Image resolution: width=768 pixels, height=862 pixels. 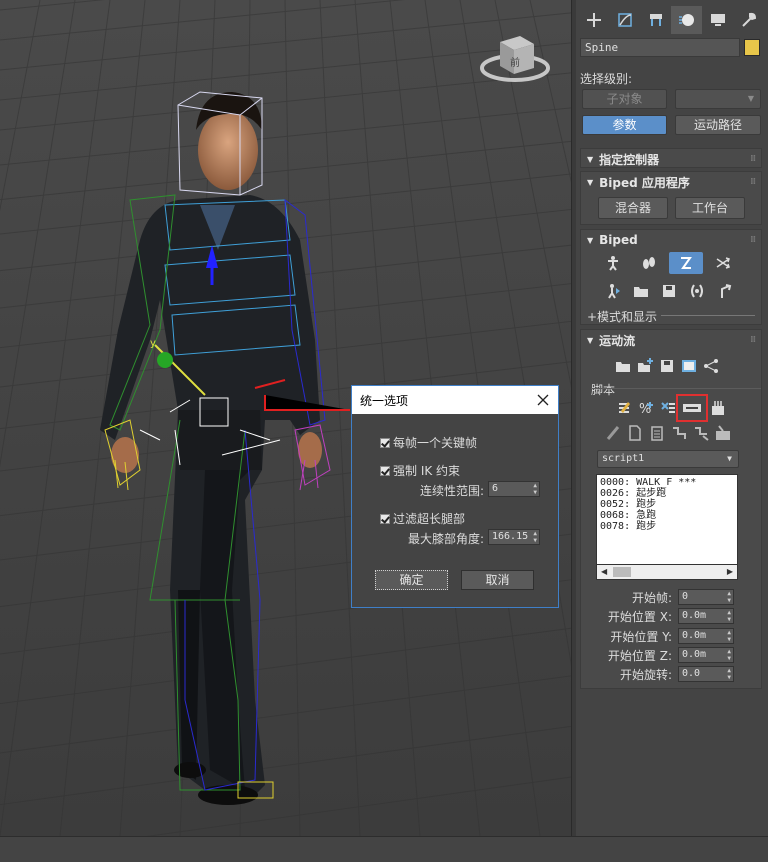 I want to click on footstep-mode-icon, so click(x=649, y=263).